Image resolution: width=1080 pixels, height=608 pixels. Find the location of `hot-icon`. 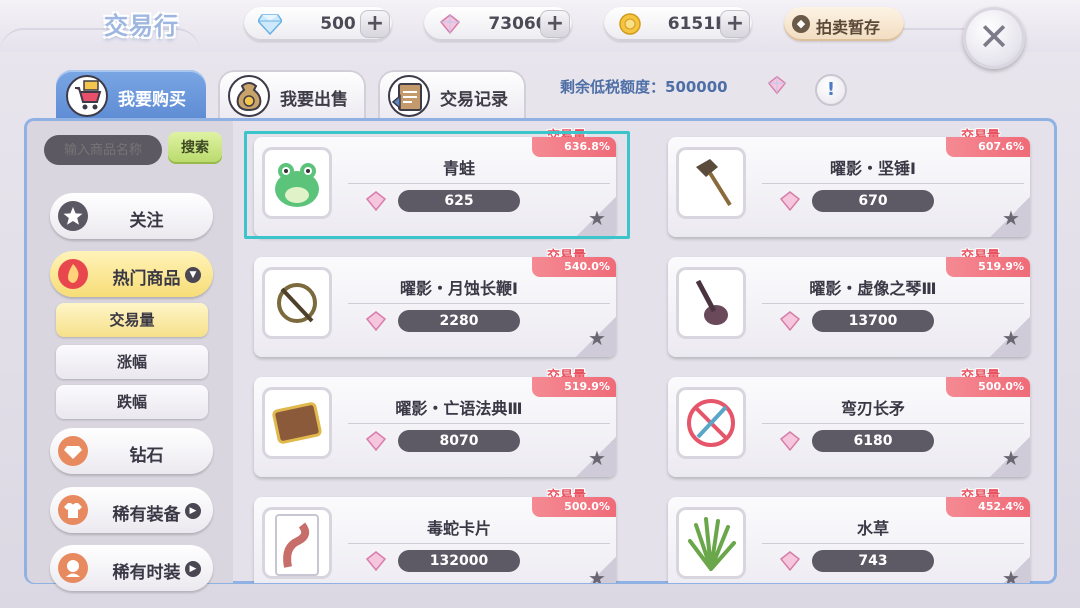

hot-icon is located at coordinates (73, 274).